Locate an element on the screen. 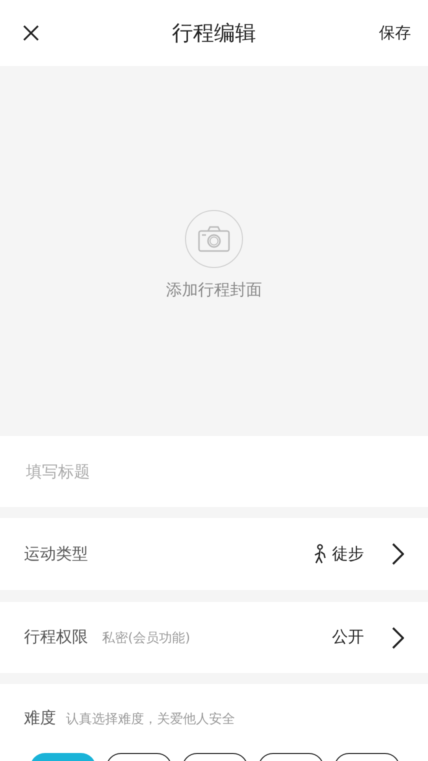 The width and height of the screenshot is (428, 761). sport-type-row: 运动类型 徒步 is located at coordinates (214, 554).